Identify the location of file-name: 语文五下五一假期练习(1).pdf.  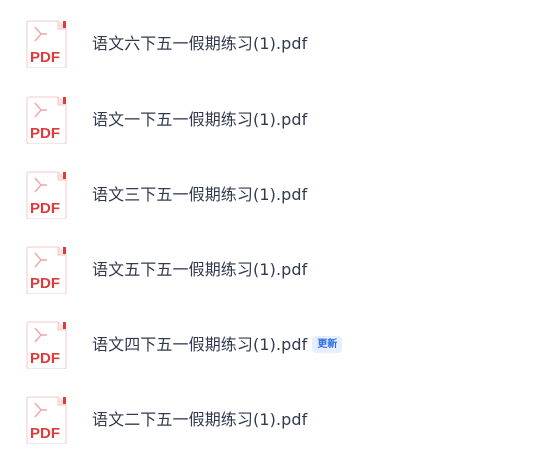
(200, 269).